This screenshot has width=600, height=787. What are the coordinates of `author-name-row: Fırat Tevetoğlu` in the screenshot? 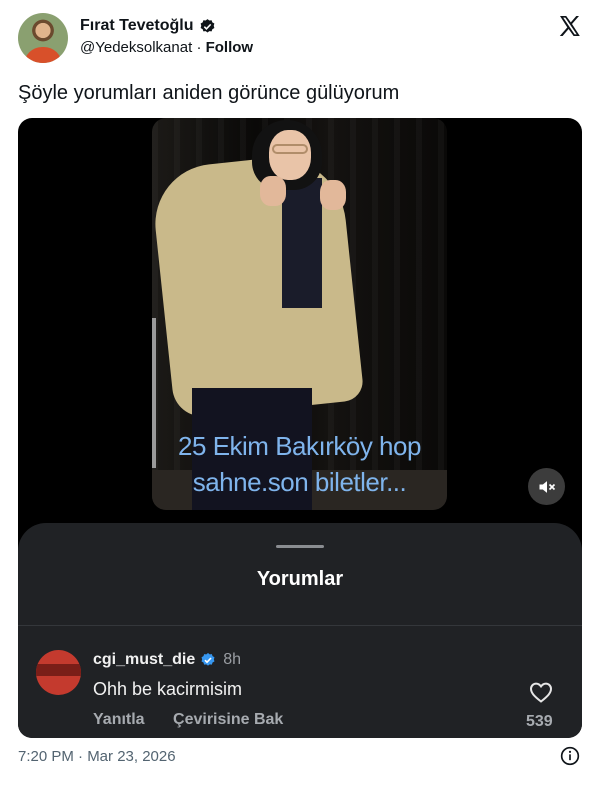 It's located at (166, 26).